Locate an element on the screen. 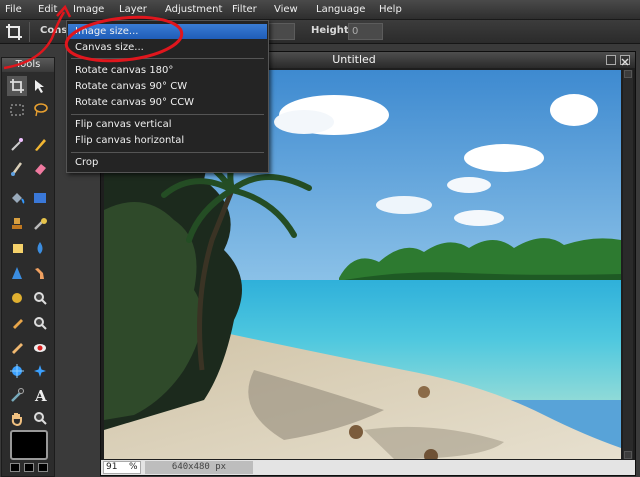 The width and height of the screenshot is (640, 477). primary-color-swatch is located at coordinates (29, 445).